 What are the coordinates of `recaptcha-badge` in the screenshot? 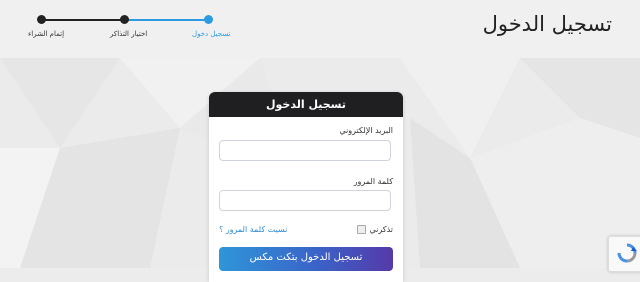 It's located at (624, 254).